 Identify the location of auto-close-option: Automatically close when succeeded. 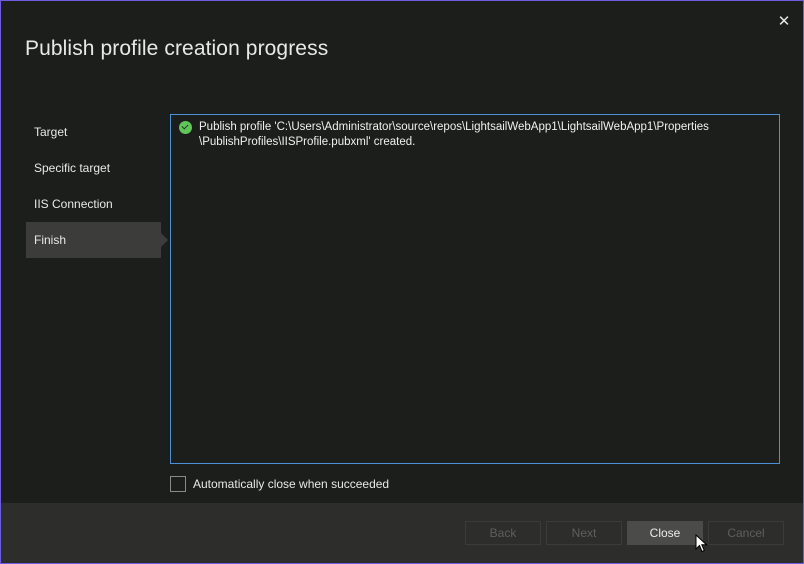
(279, 484).